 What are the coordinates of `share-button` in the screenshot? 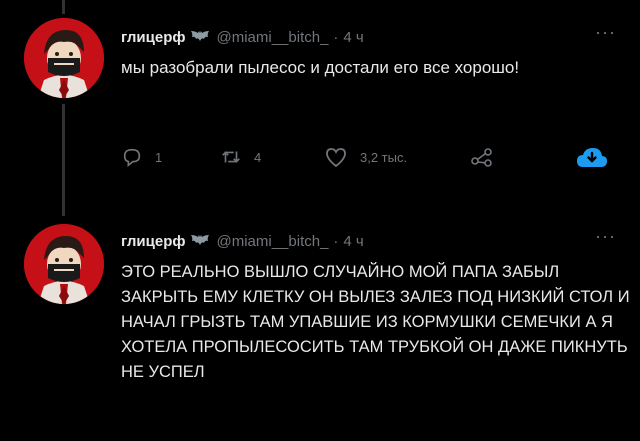 It's located at (488, 157).